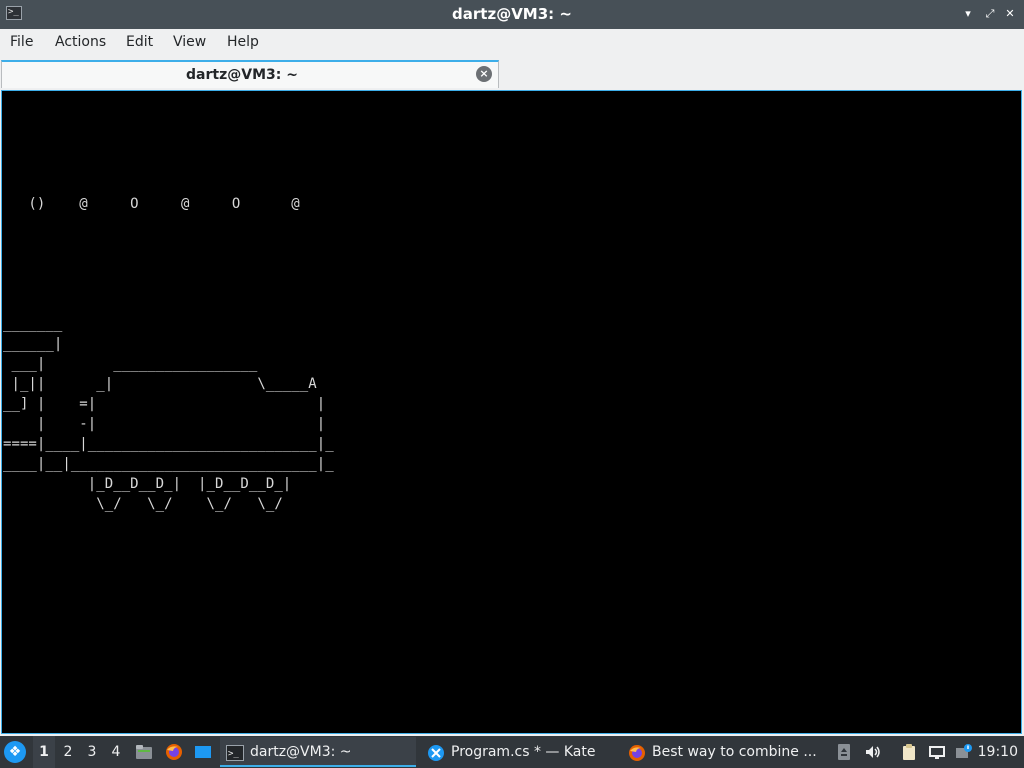 The width and height of the screenshot is (1024, 768). What do you see at coordinates (937, 752) in the screenshot?
I see `network-icon` at bounding box center [937, 752].